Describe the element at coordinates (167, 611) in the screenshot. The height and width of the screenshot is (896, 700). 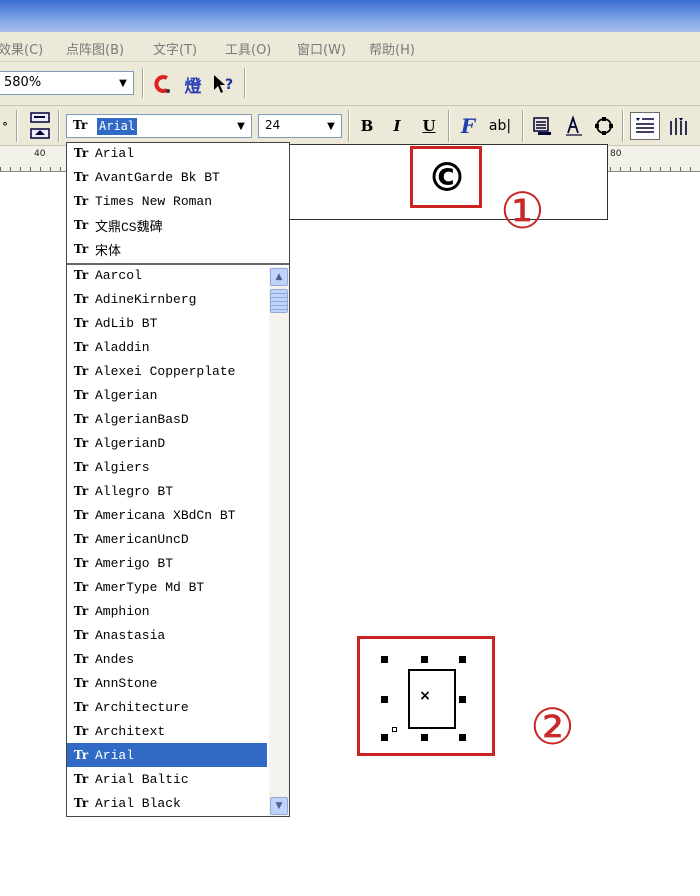
I see `font-list-item: Tr Amphion` at that location.